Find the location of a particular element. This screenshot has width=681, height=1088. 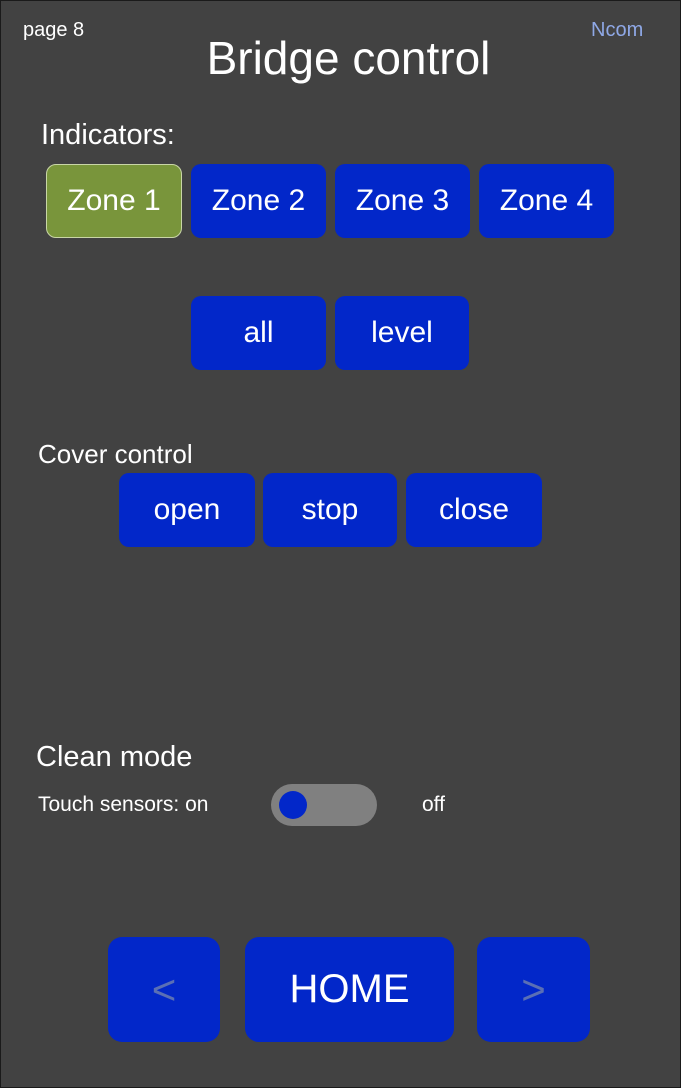

page-title: Bridge control is located at coordinates (348, 58).